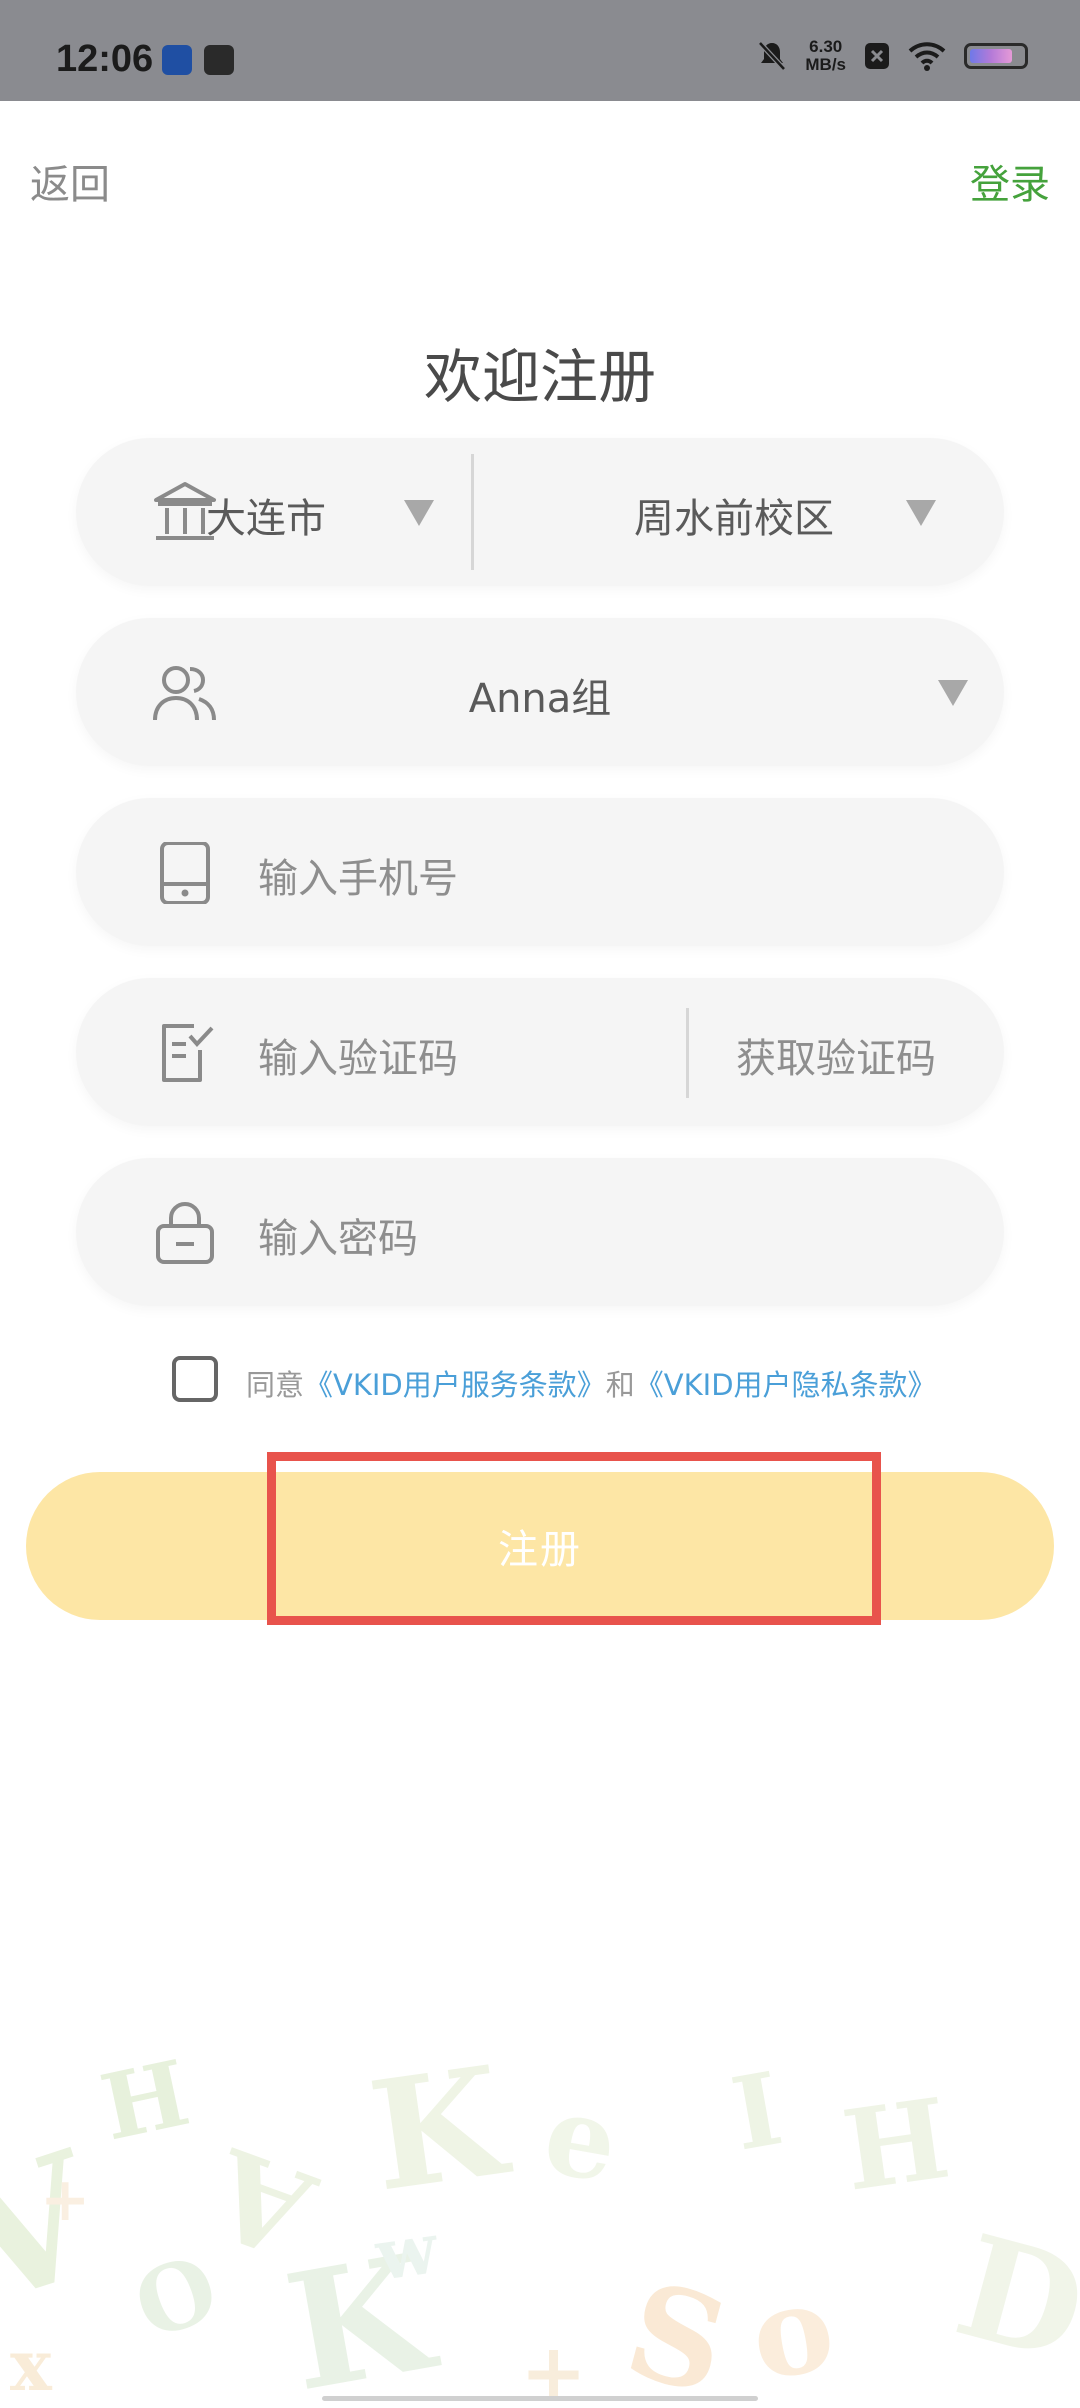  Describe the element at coordinates (407, 2251) in the screenshot. I see `svg-text: w` at that location.